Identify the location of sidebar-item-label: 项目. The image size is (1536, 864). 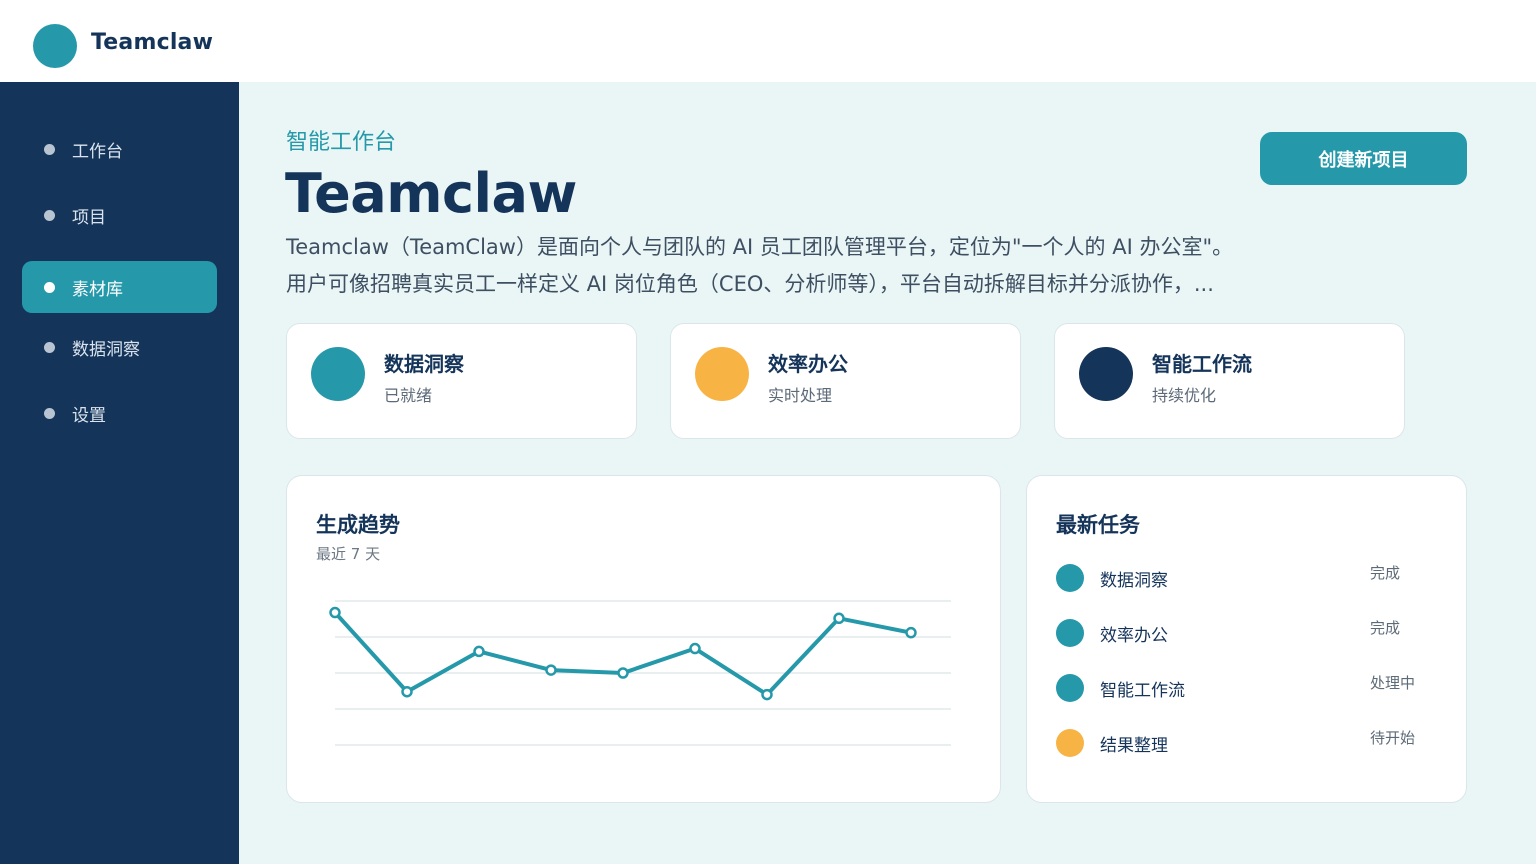
(89, 218).